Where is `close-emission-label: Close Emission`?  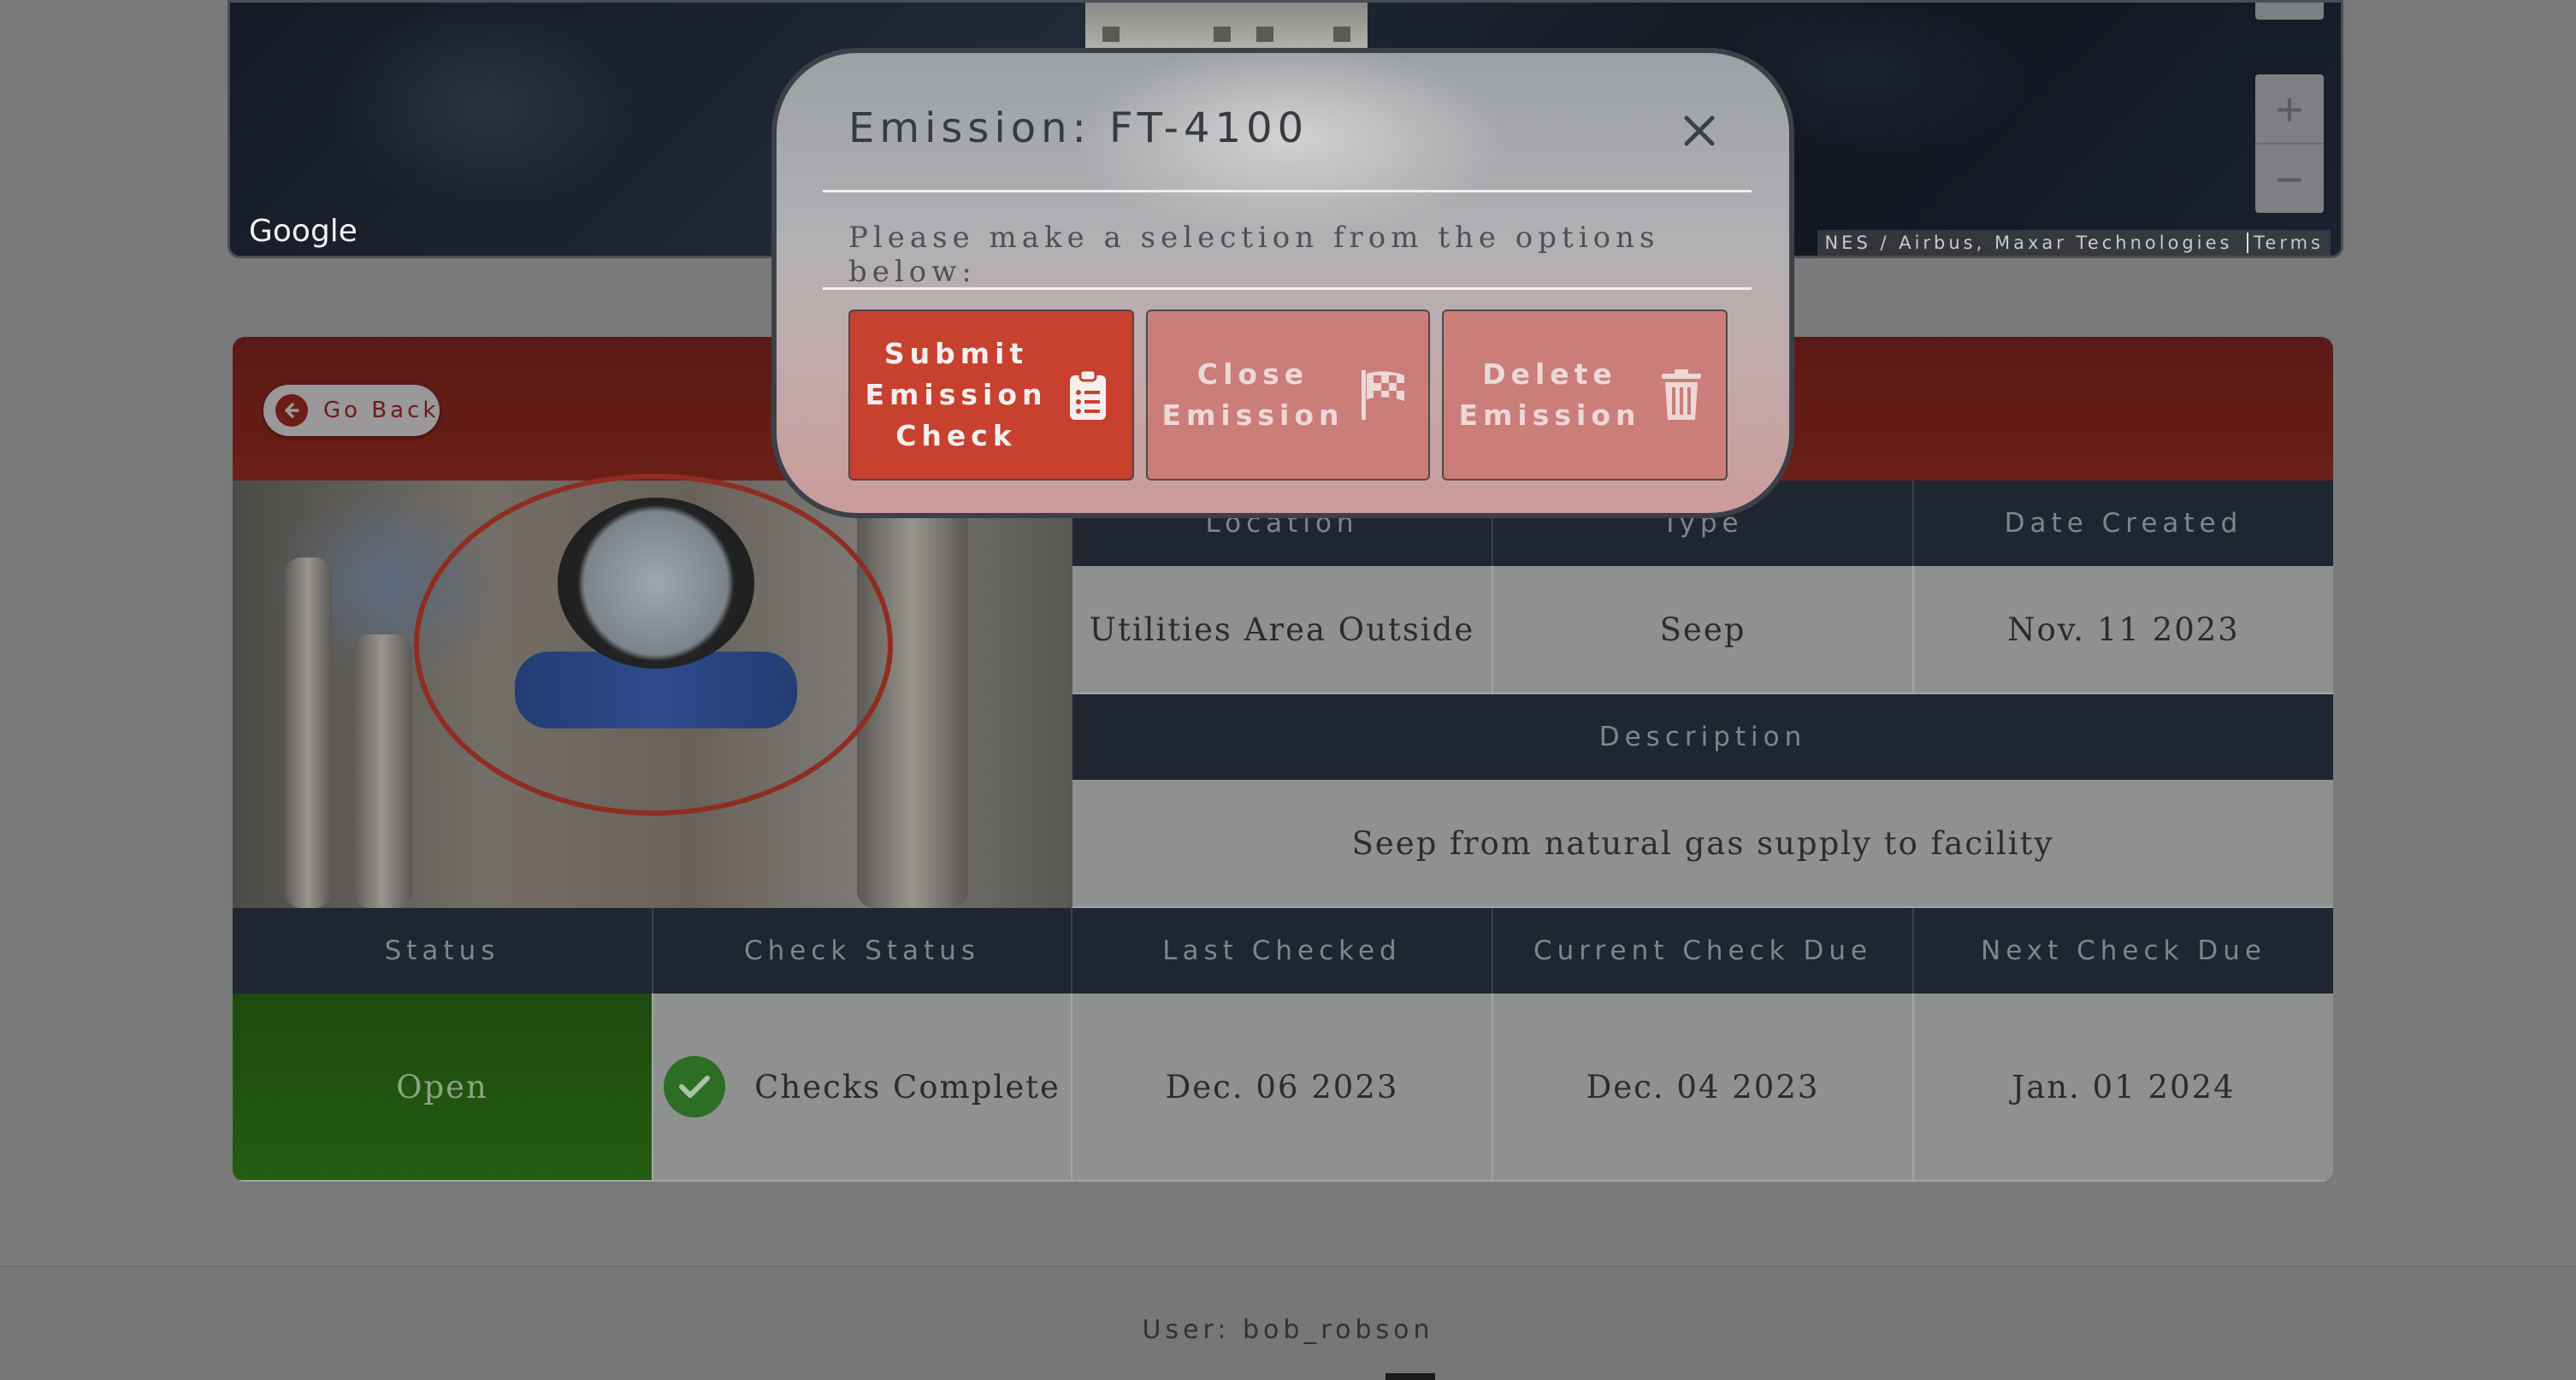
close-emission-label: Close Emission is located at coordinates (1252, 394).